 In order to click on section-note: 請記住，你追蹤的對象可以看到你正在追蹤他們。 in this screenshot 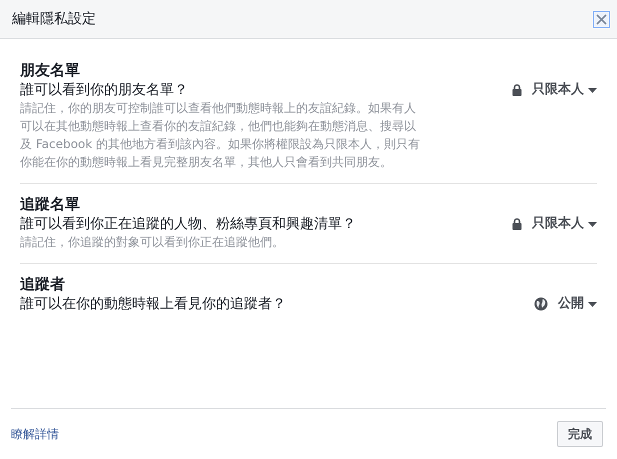, I will do `click(152, 242)`.